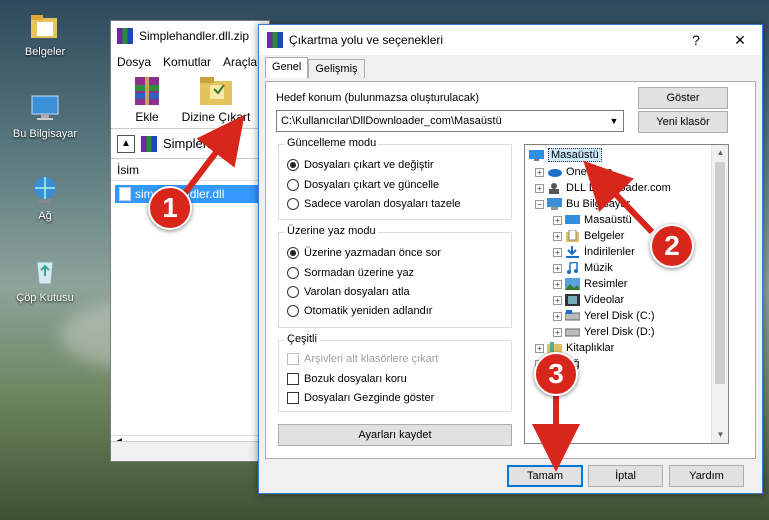 The image size is (769, 520). What do you see at coordinates (539, 204) in the screenshot?
I see `collapse-icon: −` at bounding box center [539, 204].